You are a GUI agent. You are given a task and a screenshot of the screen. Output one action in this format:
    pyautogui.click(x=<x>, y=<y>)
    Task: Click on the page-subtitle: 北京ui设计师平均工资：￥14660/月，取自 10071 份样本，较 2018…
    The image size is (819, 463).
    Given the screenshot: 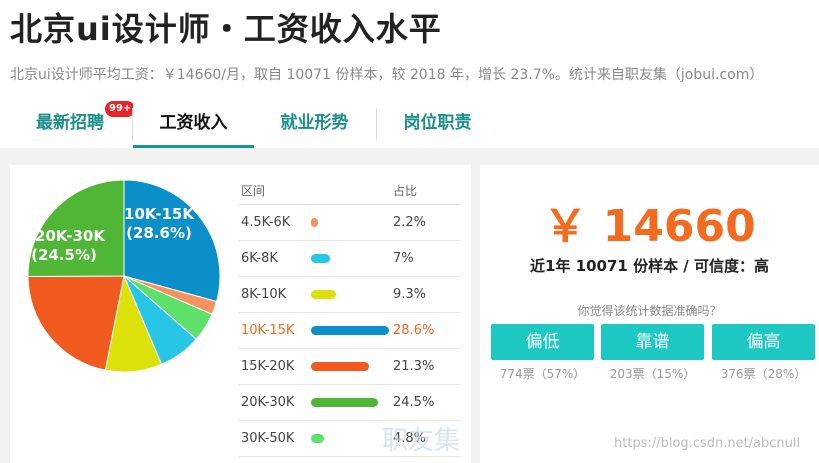 What is the action you would take?
    pyautogui.click(x=387, y=75)
    